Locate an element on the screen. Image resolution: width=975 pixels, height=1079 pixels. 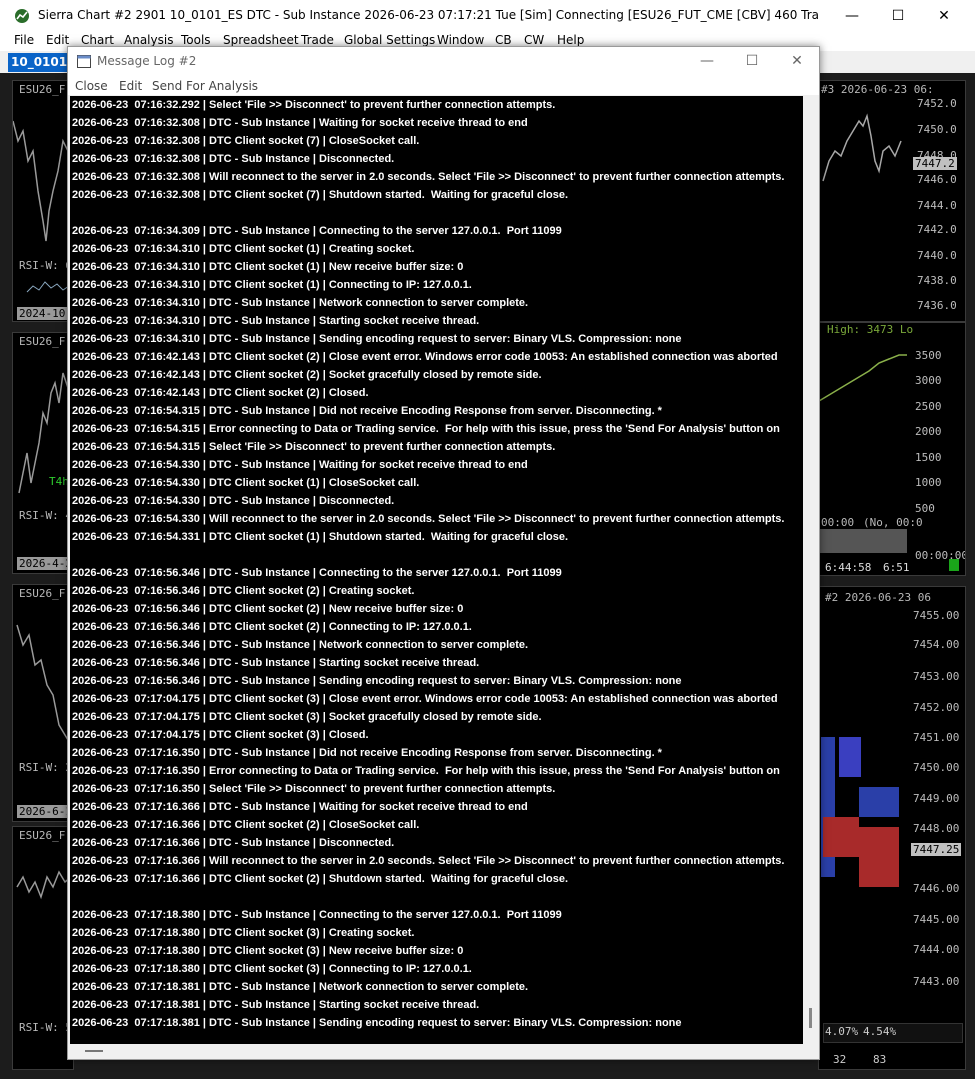
rsi-label: RSI-W: 6 is located at coordinates (45, 265).